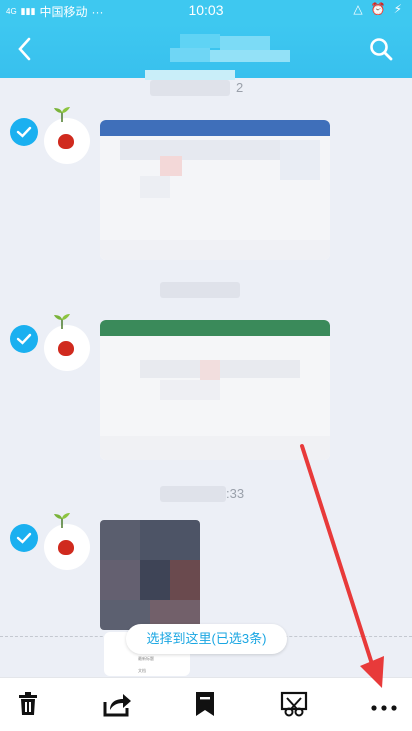  I want to click on bookmark-icon, so click(205, 704).